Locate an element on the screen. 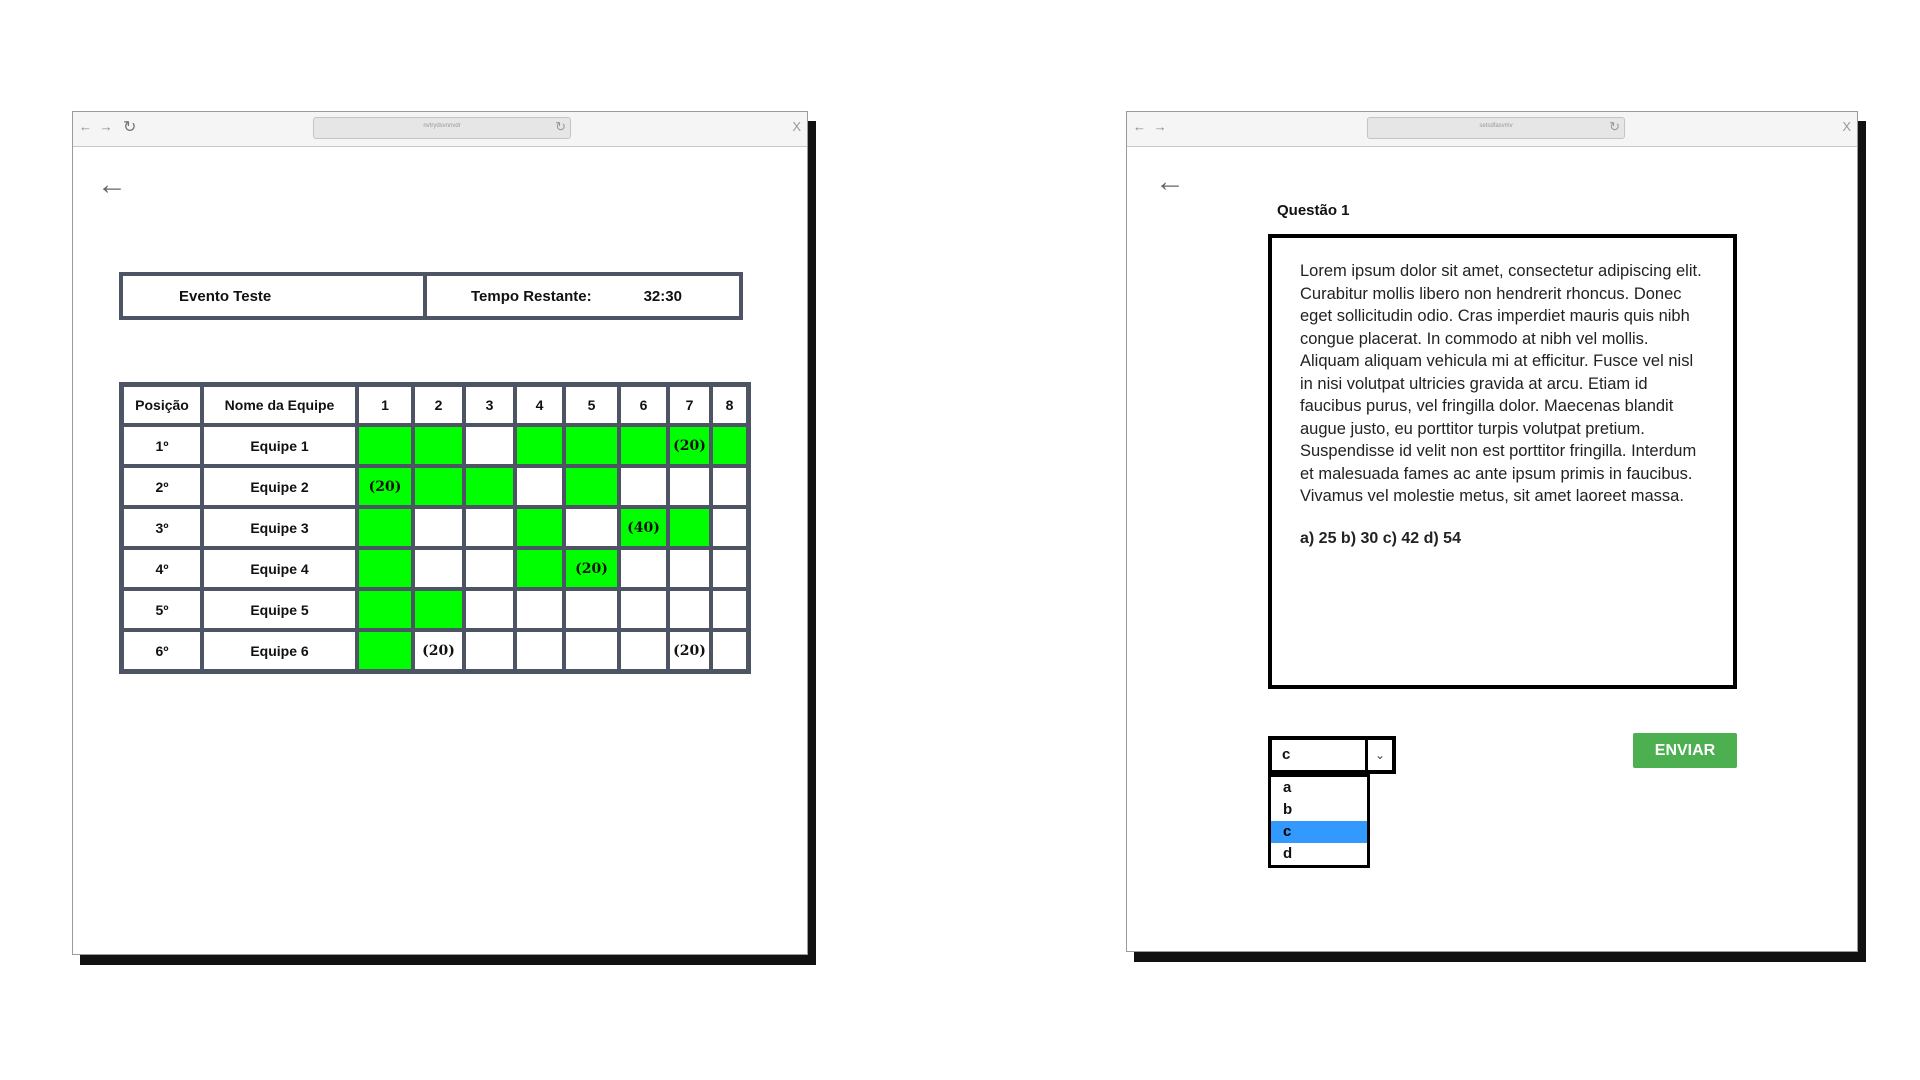 Image resolution: width=1920 pixels, height=1080 pixels. address-bar: nvtrydsvnnvdr ↻ is located at coordinates (442, 128).